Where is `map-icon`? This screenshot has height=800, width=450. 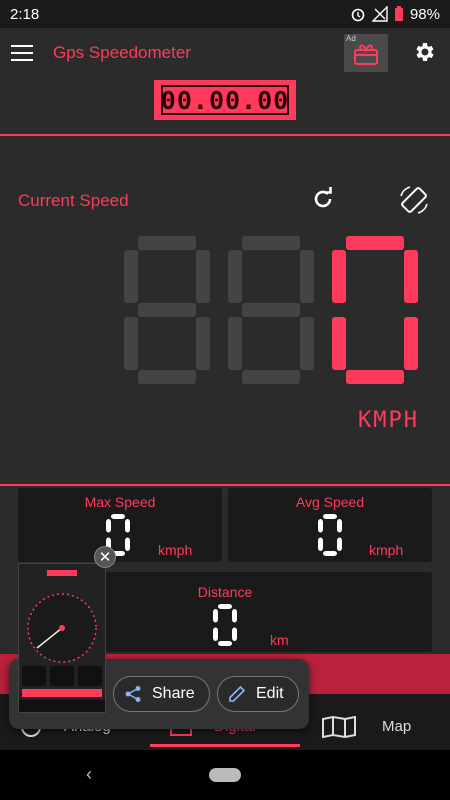 map-icon is located at coordinates (339, 727).